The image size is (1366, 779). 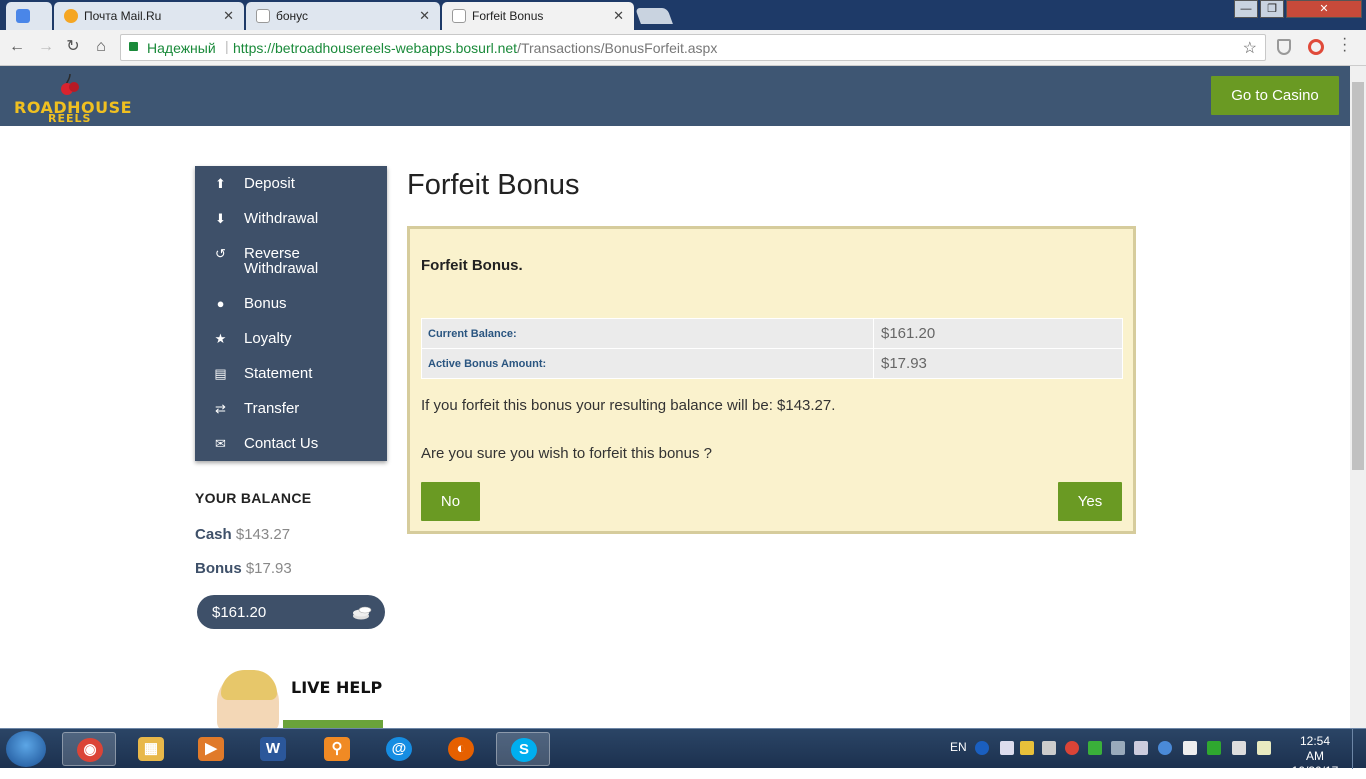 I want to click on your-balance-heading: YOUR BALANCE, so click(x=253, y=498).